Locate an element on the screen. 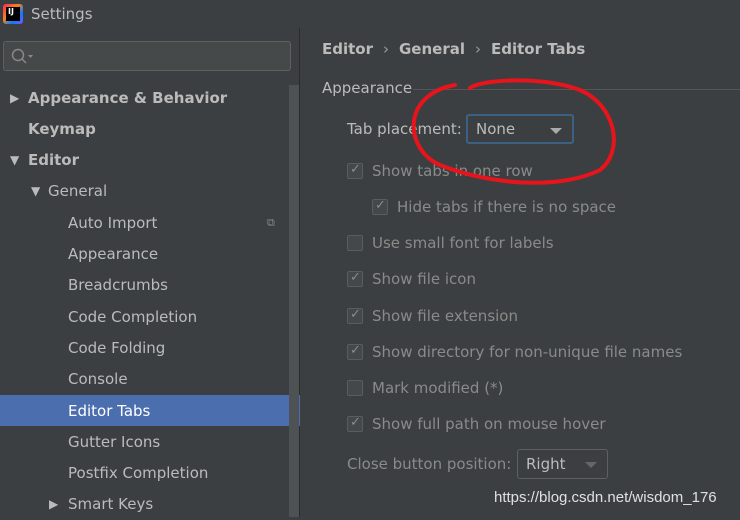  sidebar-item-smart-keys: ▶ Smart Keys is located at coordinates (150, 504).